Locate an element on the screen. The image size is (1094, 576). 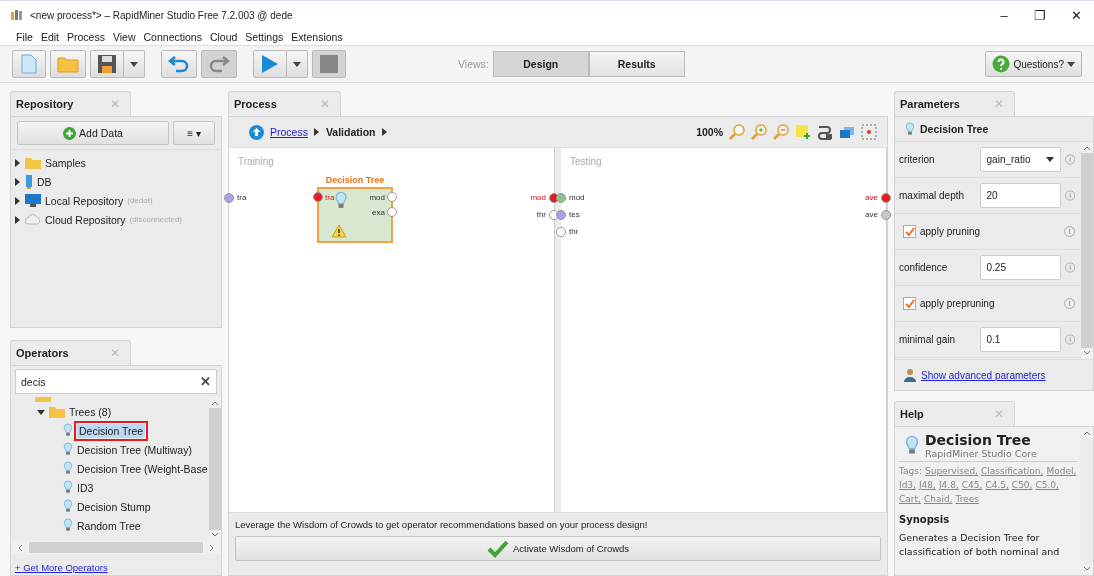
parameter-label: confidence is located at coordinates (924, 267).